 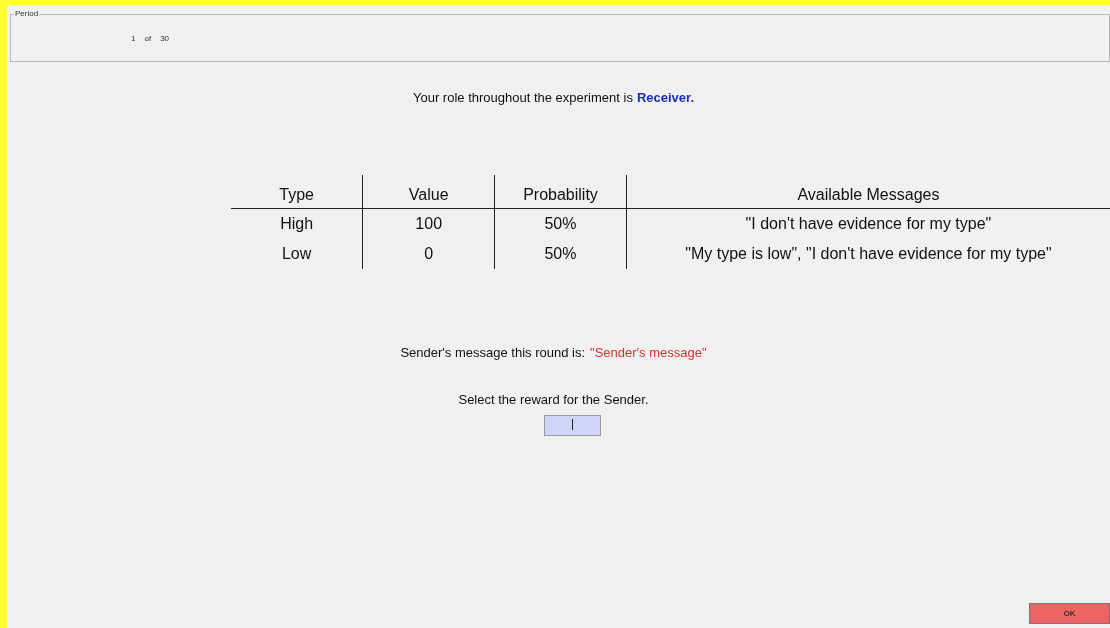 I want to click on table-cell: 0, so click(x=428, y=253).